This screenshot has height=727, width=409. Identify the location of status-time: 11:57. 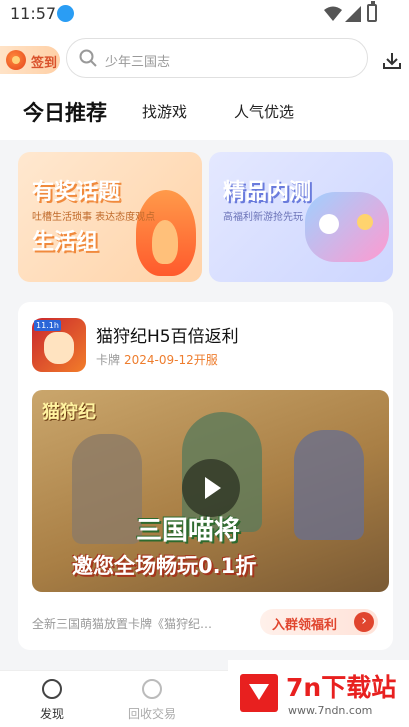
(33, 13).